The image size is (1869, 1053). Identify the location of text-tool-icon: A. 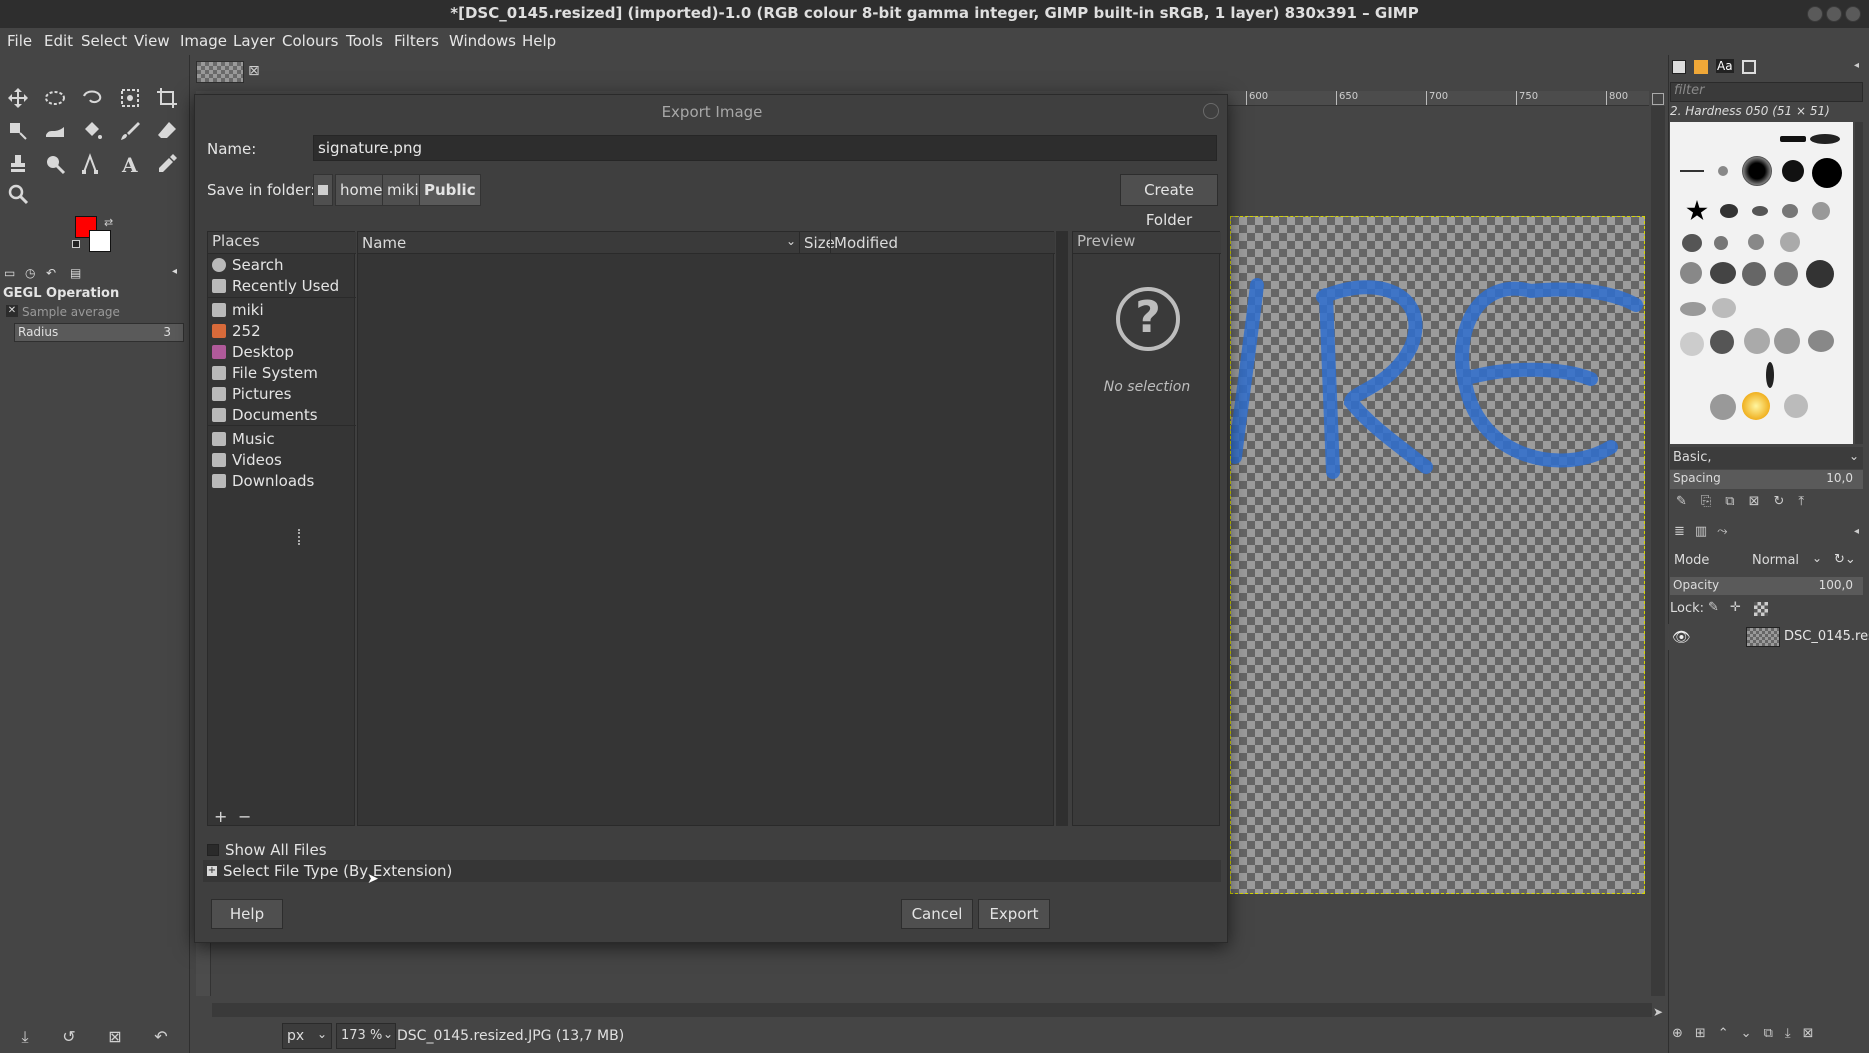
(130, 164).